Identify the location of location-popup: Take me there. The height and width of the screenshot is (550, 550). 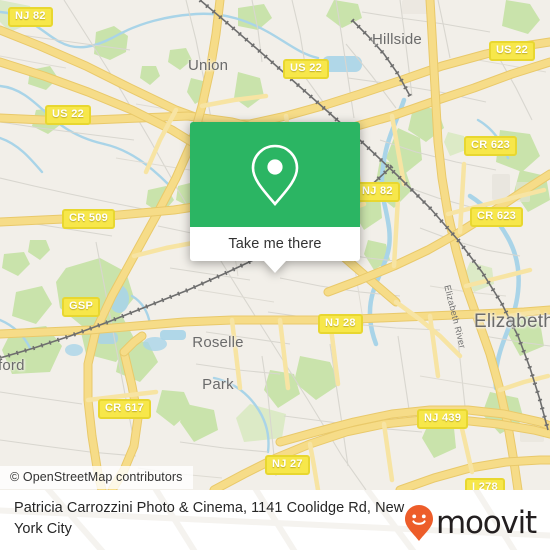
(275, 197).